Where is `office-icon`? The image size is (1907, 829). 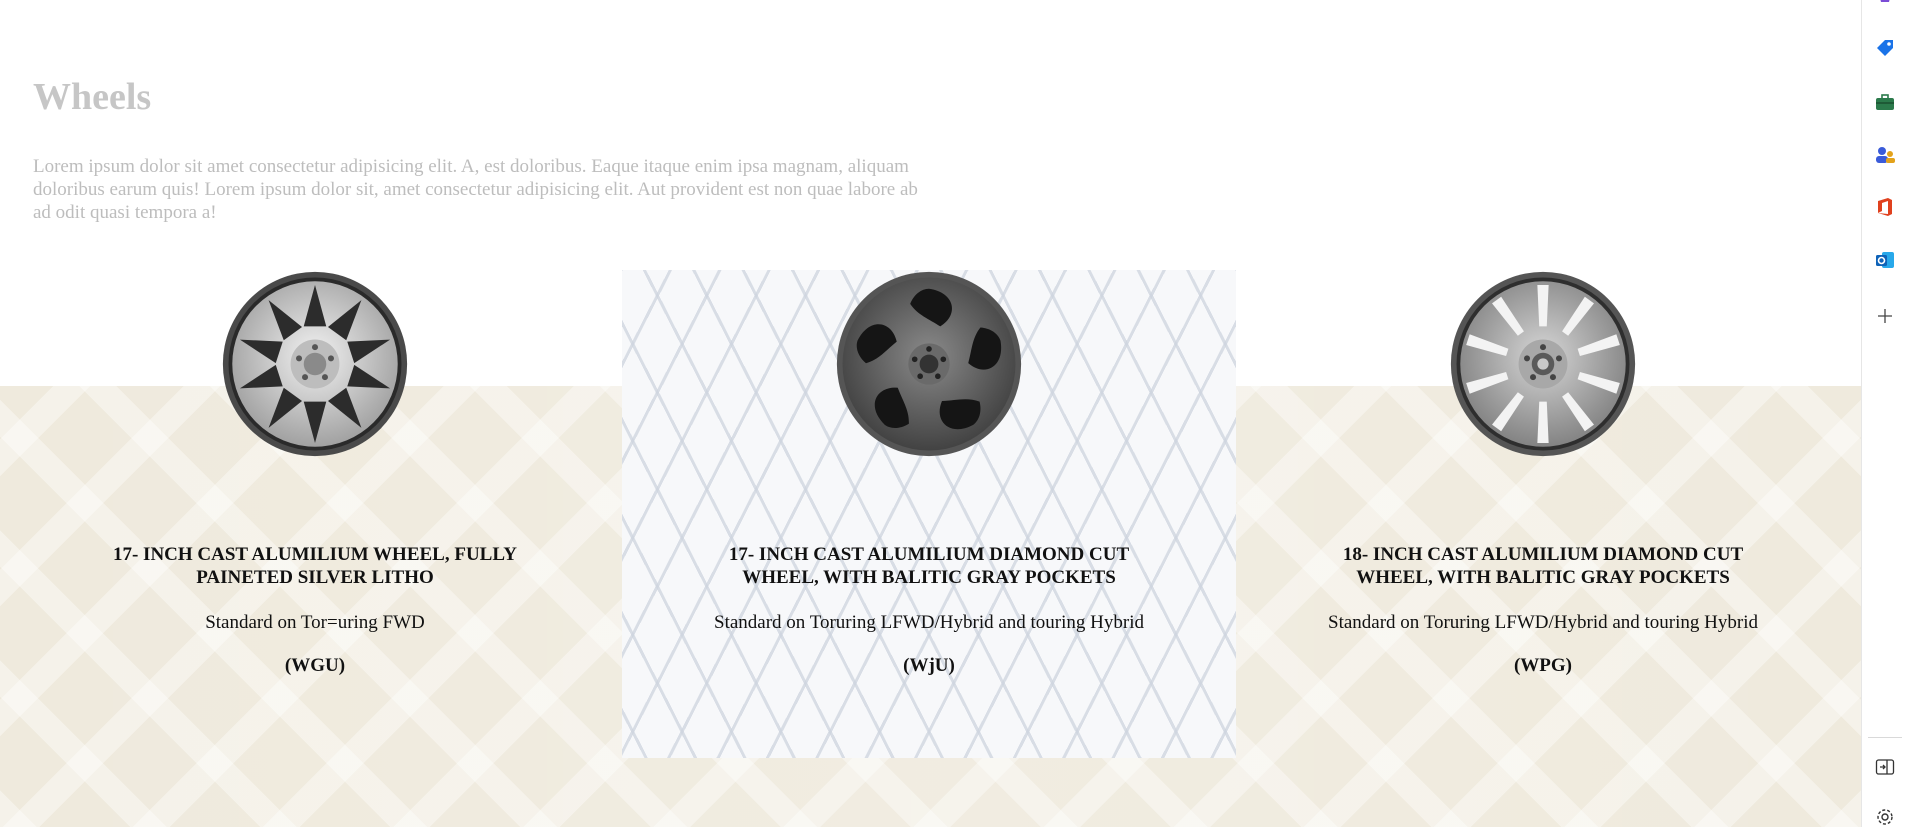 office-icon is located at coordinates (1885, 207).